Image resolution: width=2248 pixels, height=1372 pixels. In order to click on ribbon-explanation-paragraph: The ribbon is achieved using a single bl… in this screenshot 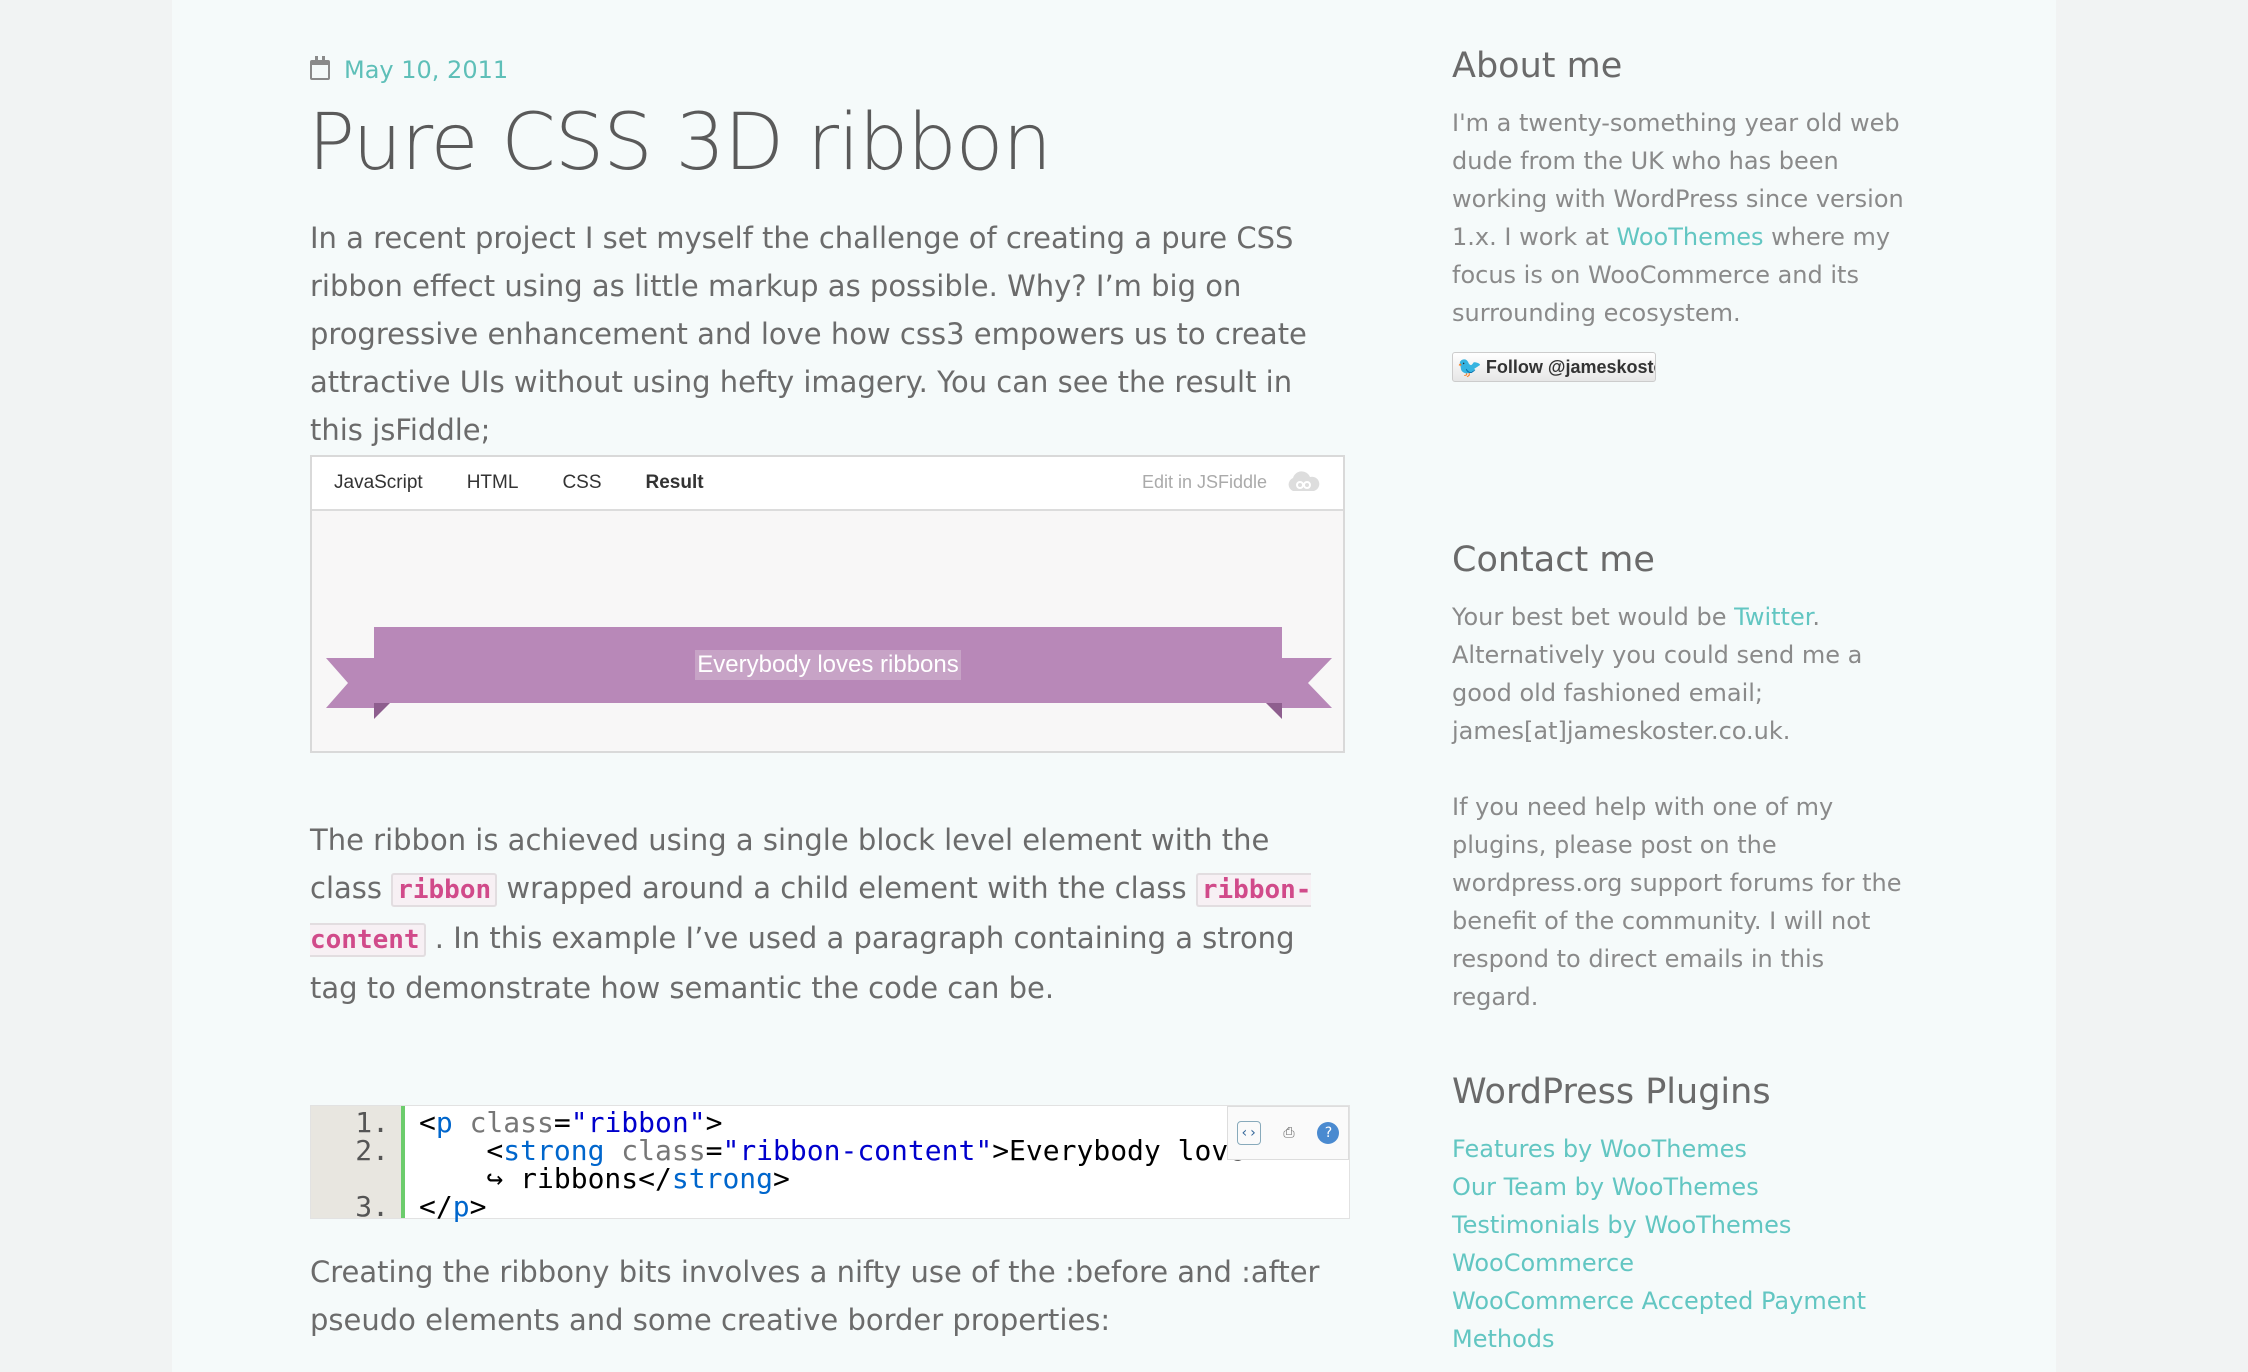, I will do `click(830, 914)`.